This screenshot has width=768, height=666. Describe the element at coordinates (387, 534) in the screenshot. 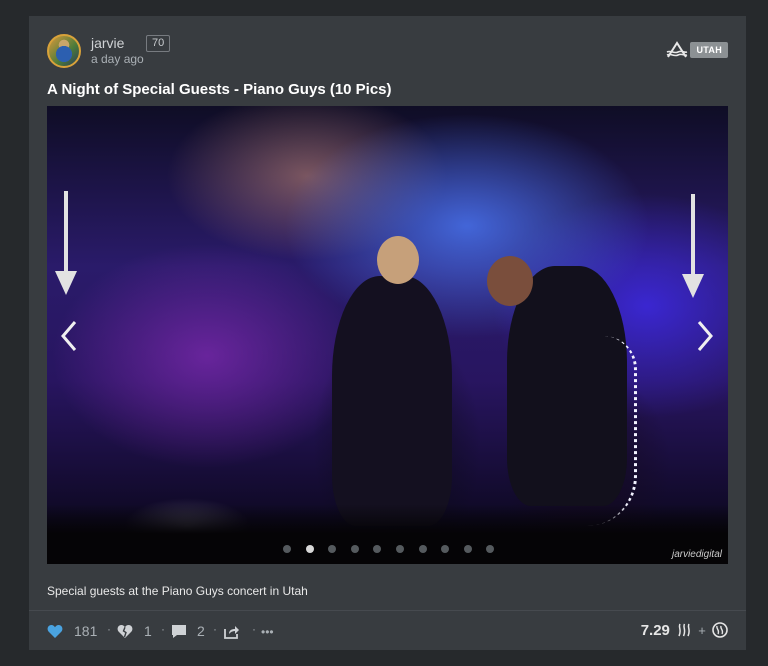

I see `stage-shadow` at that location.